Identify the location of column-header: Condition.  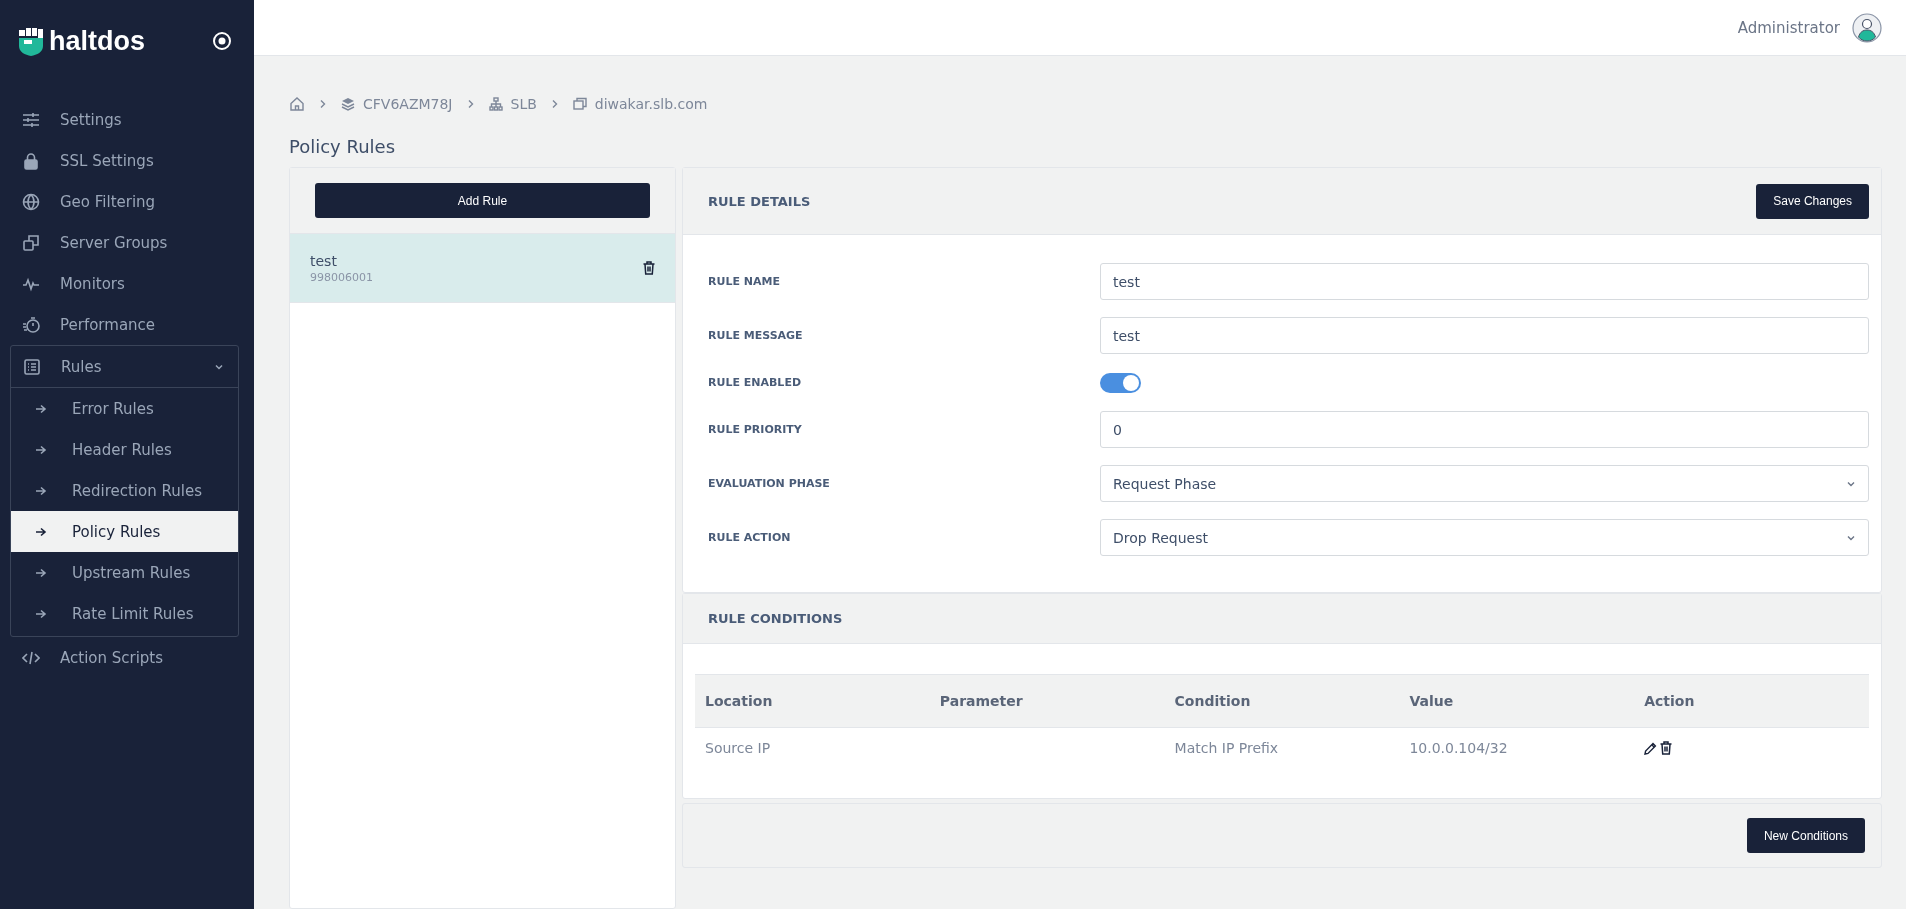
(1212, 701).